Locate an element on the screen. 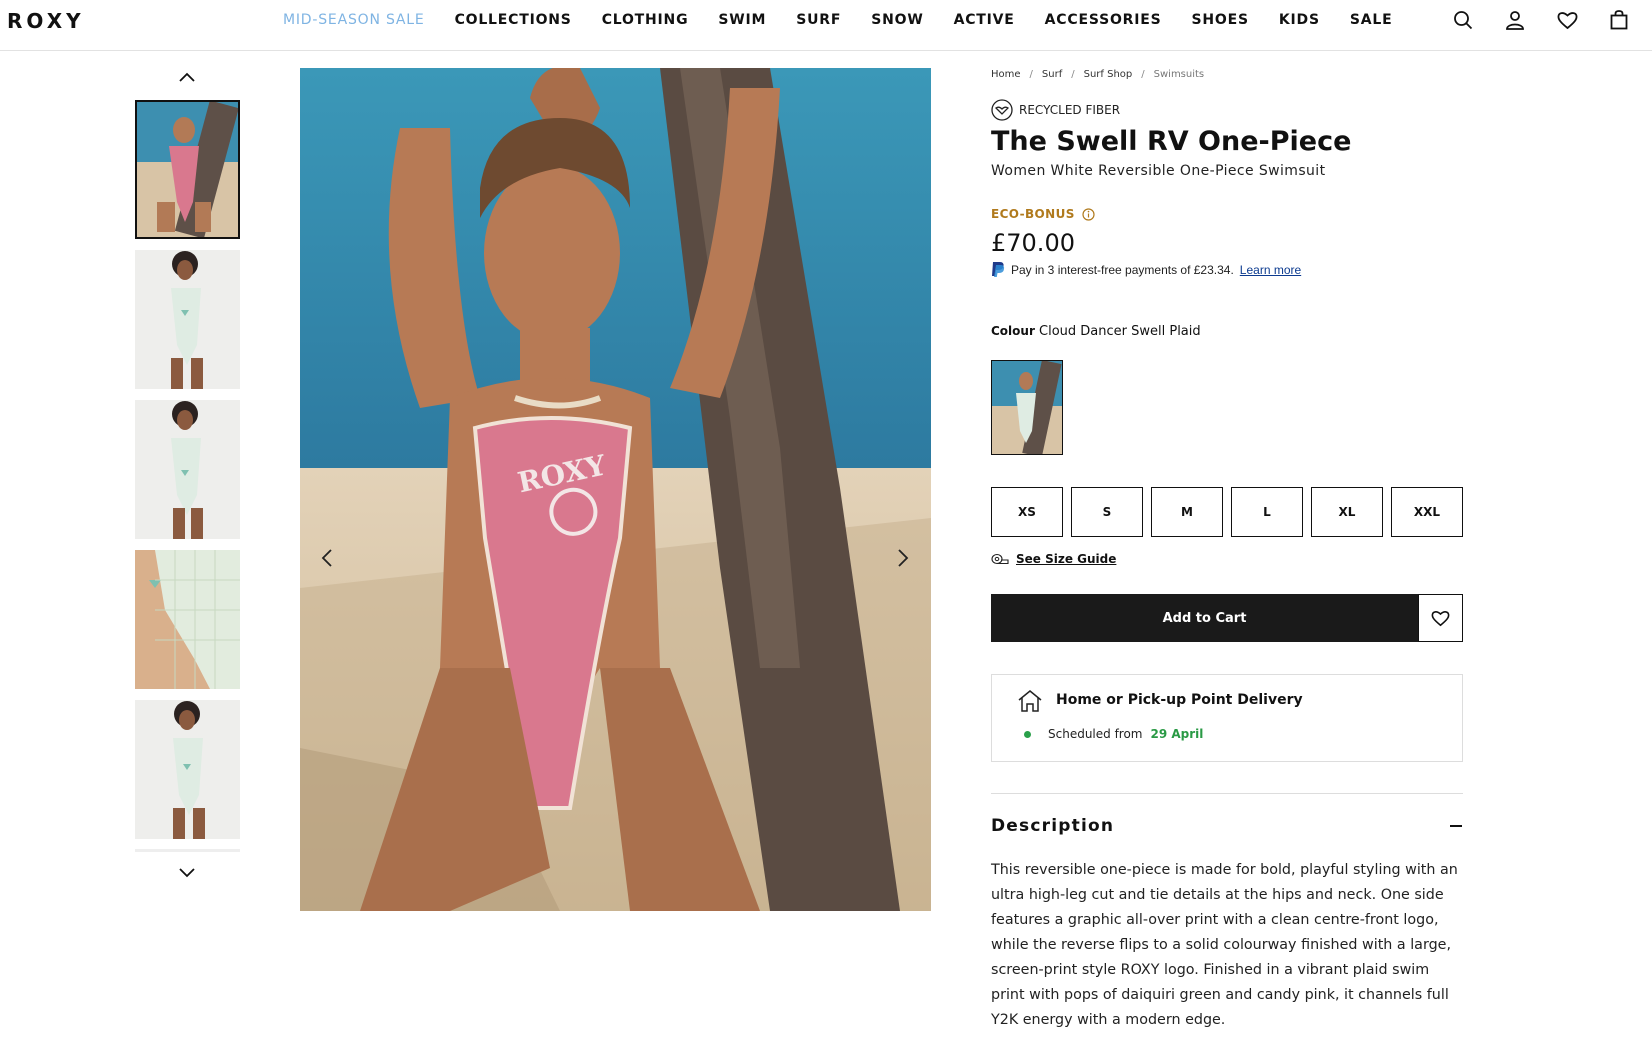 Image resolution: width=1652 pixels, height=1040 pixels. eco-bonus-label: ECO-BONUS is located at coordinates (1033, 214).